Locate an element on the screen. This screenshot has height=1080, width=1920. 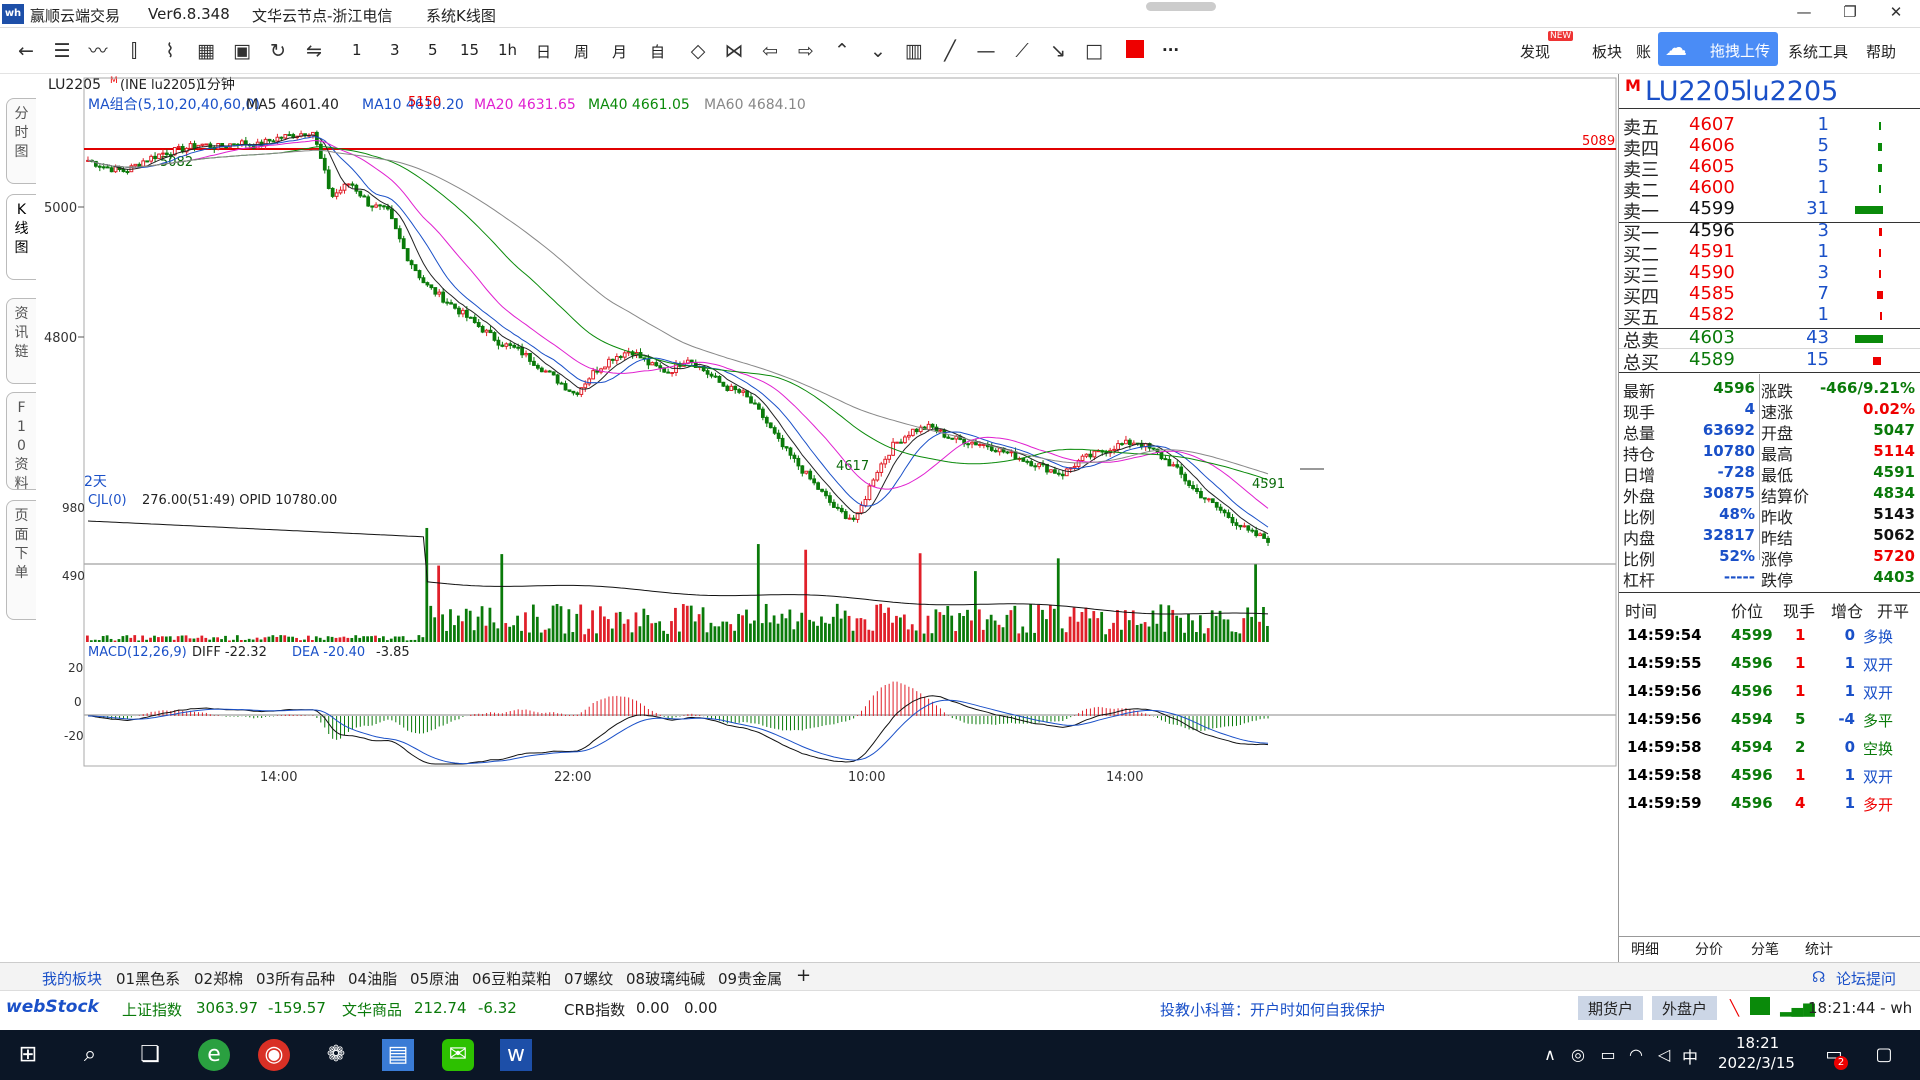
period-month: 月 is located at coordinates (619, 51).